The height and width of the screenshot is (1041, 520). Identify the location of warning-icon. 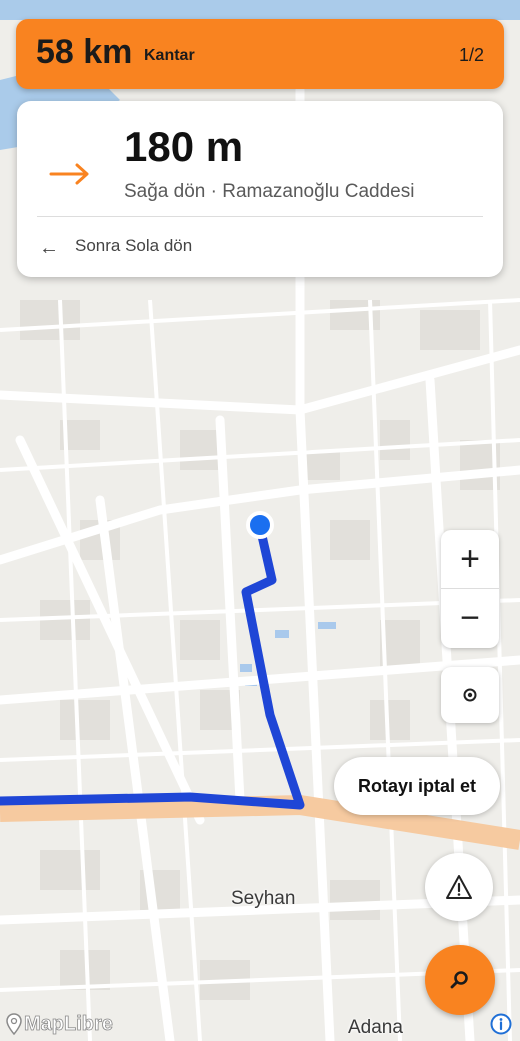
(459, 887).